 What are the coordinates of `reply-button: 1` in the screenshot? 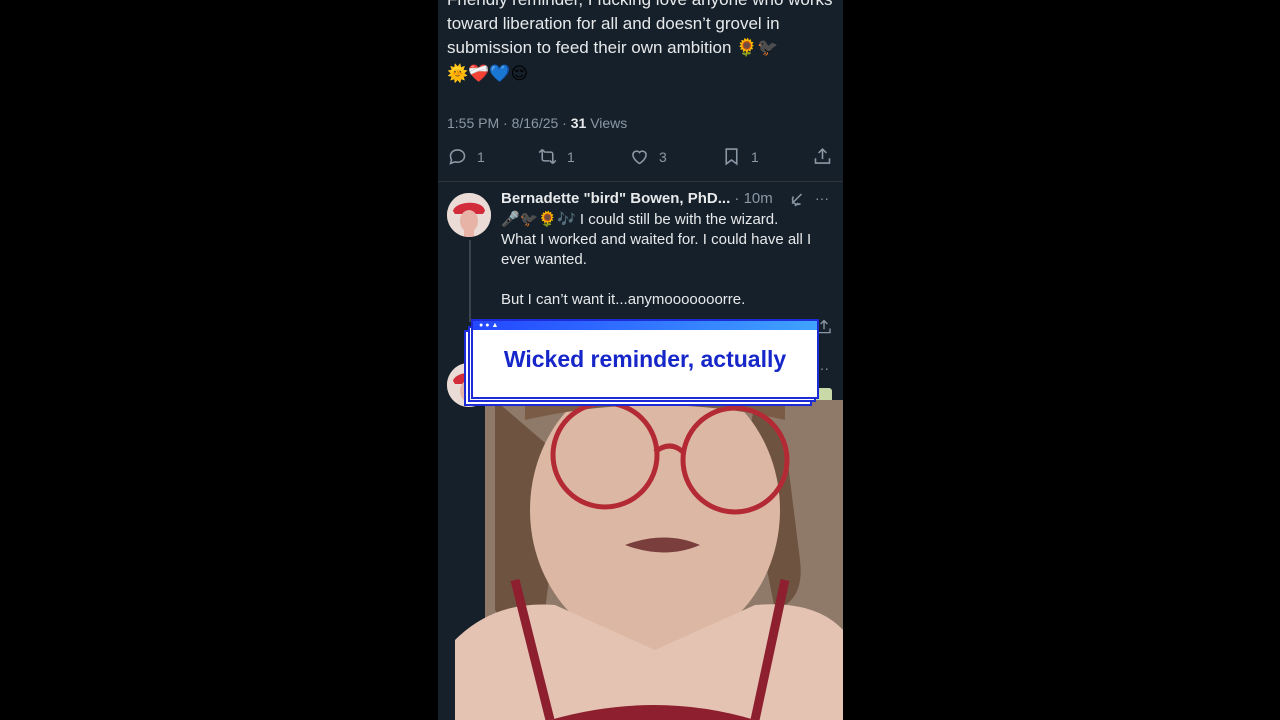 It's located at (466, 156).